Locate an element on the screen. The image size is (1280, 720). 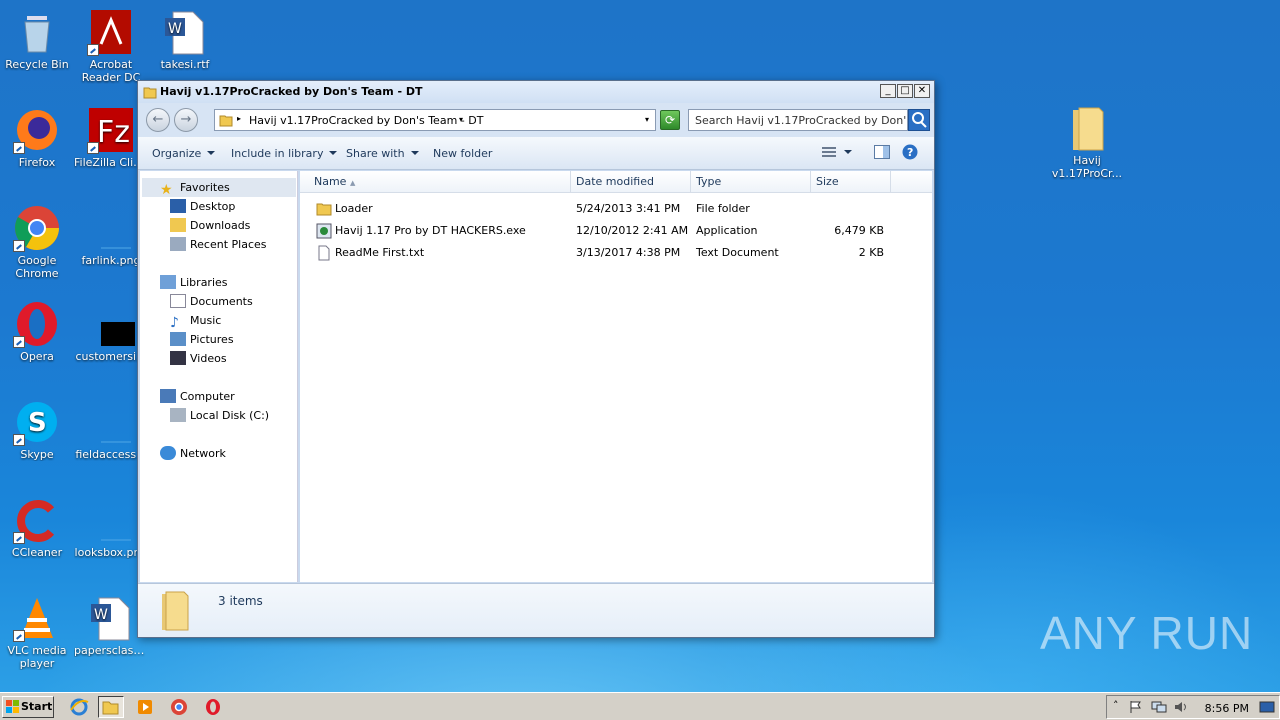
item-count: 3 items is located at coordinates (240, 601).